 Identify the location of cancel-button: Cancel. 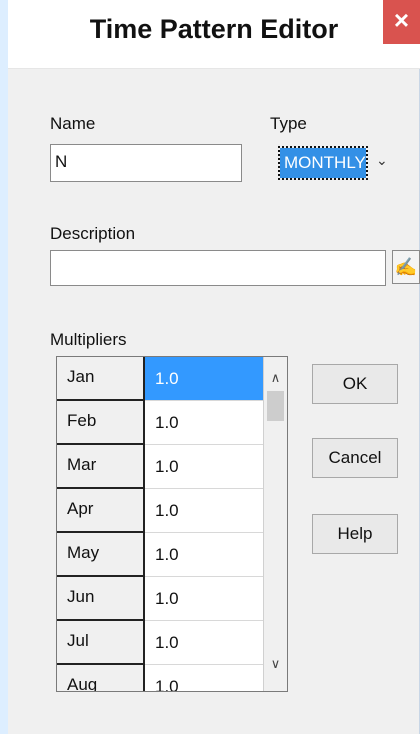
(355, 458).